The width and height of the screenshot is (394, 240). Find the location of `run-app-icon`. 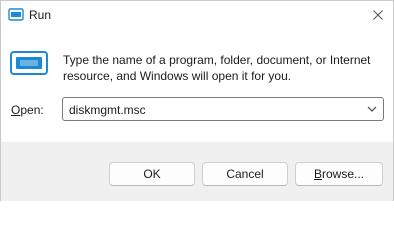

run-app-icon is located at coordinates (16, 14).